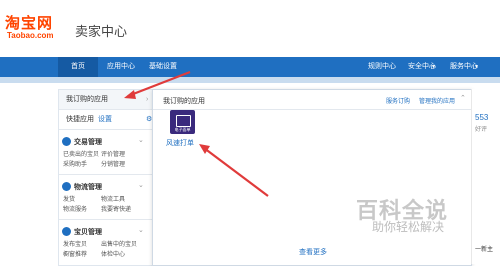 This screenshot has height=266, width=500. Describe the element at coordinates (234, 170) in the screenshot. I see `arrow-to-app` at that location.